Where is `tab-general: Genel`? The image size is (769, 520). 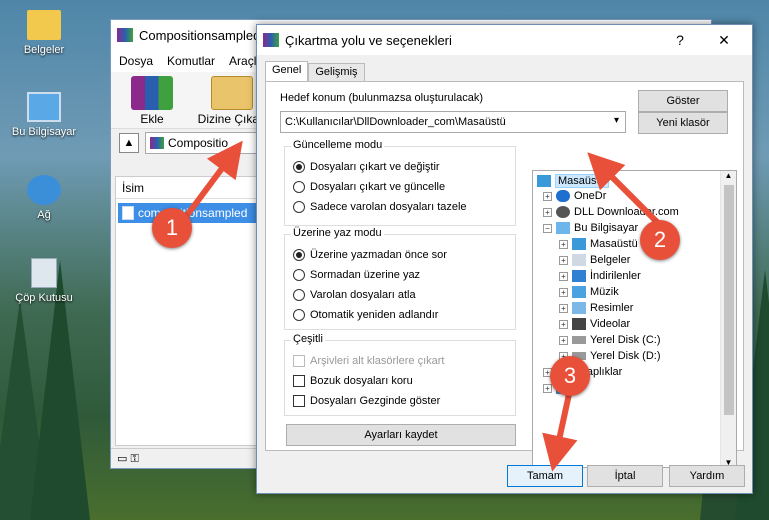 tab-general: Genel is located at coordinates (287, 71).